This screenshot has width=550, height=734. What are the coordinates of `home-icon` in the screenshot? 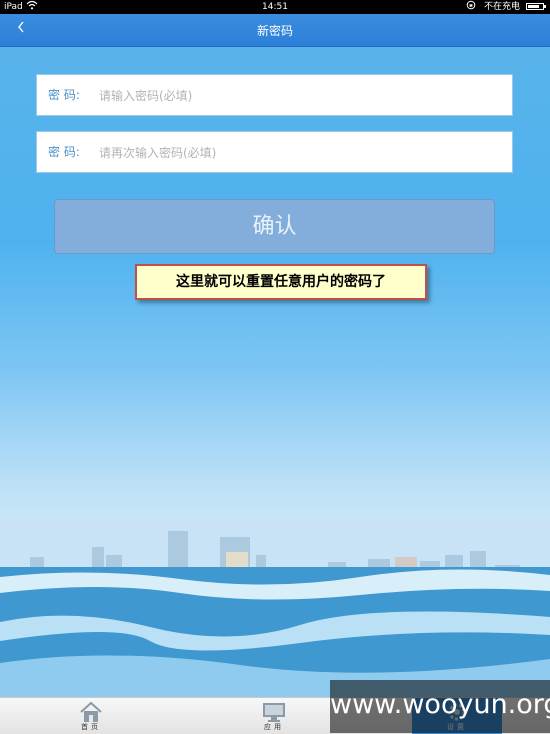 It's located at (91, 711).